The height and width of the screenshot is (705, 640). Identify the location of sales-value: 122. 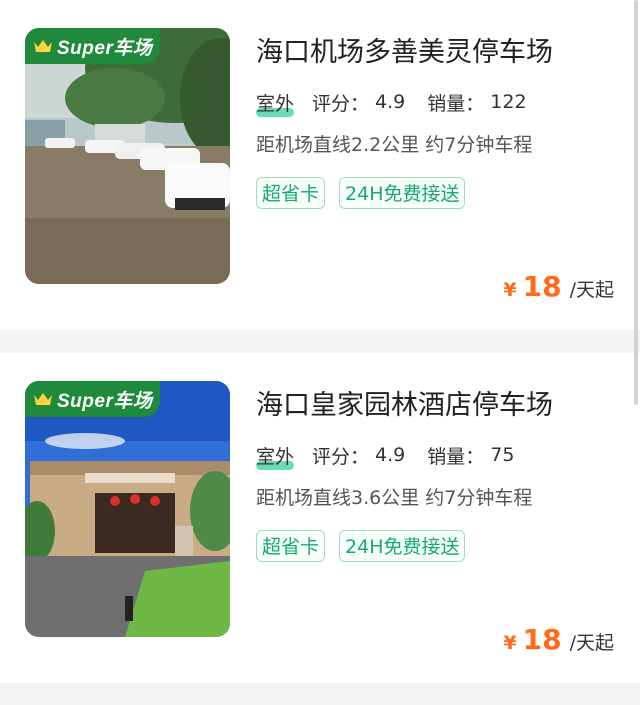
(508, 102).